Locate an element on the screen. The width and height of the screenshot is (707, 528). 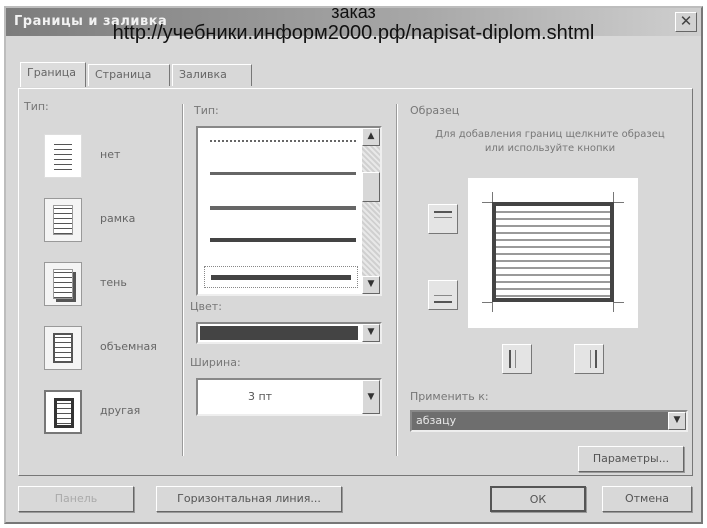
type-label-shadow: тень is located at coordinates (113, 282).